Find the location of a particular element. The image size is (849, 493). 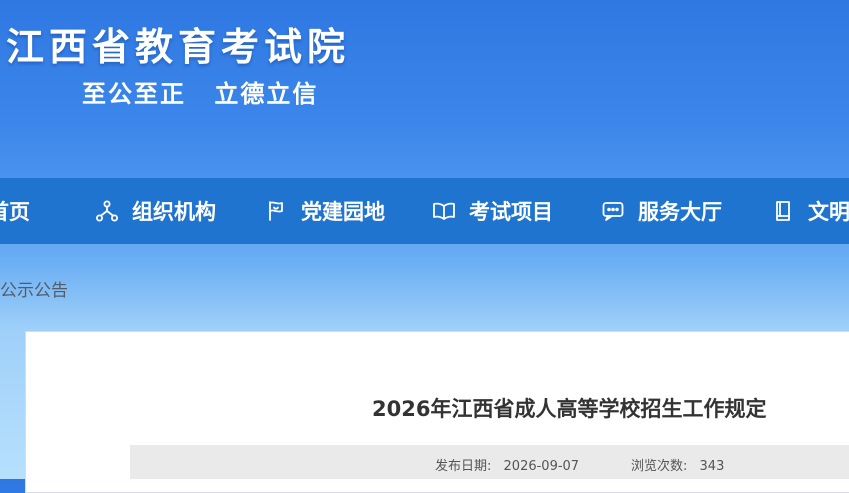

nav-item-party-building: 党建园地 is located at coordinates (324, 211).